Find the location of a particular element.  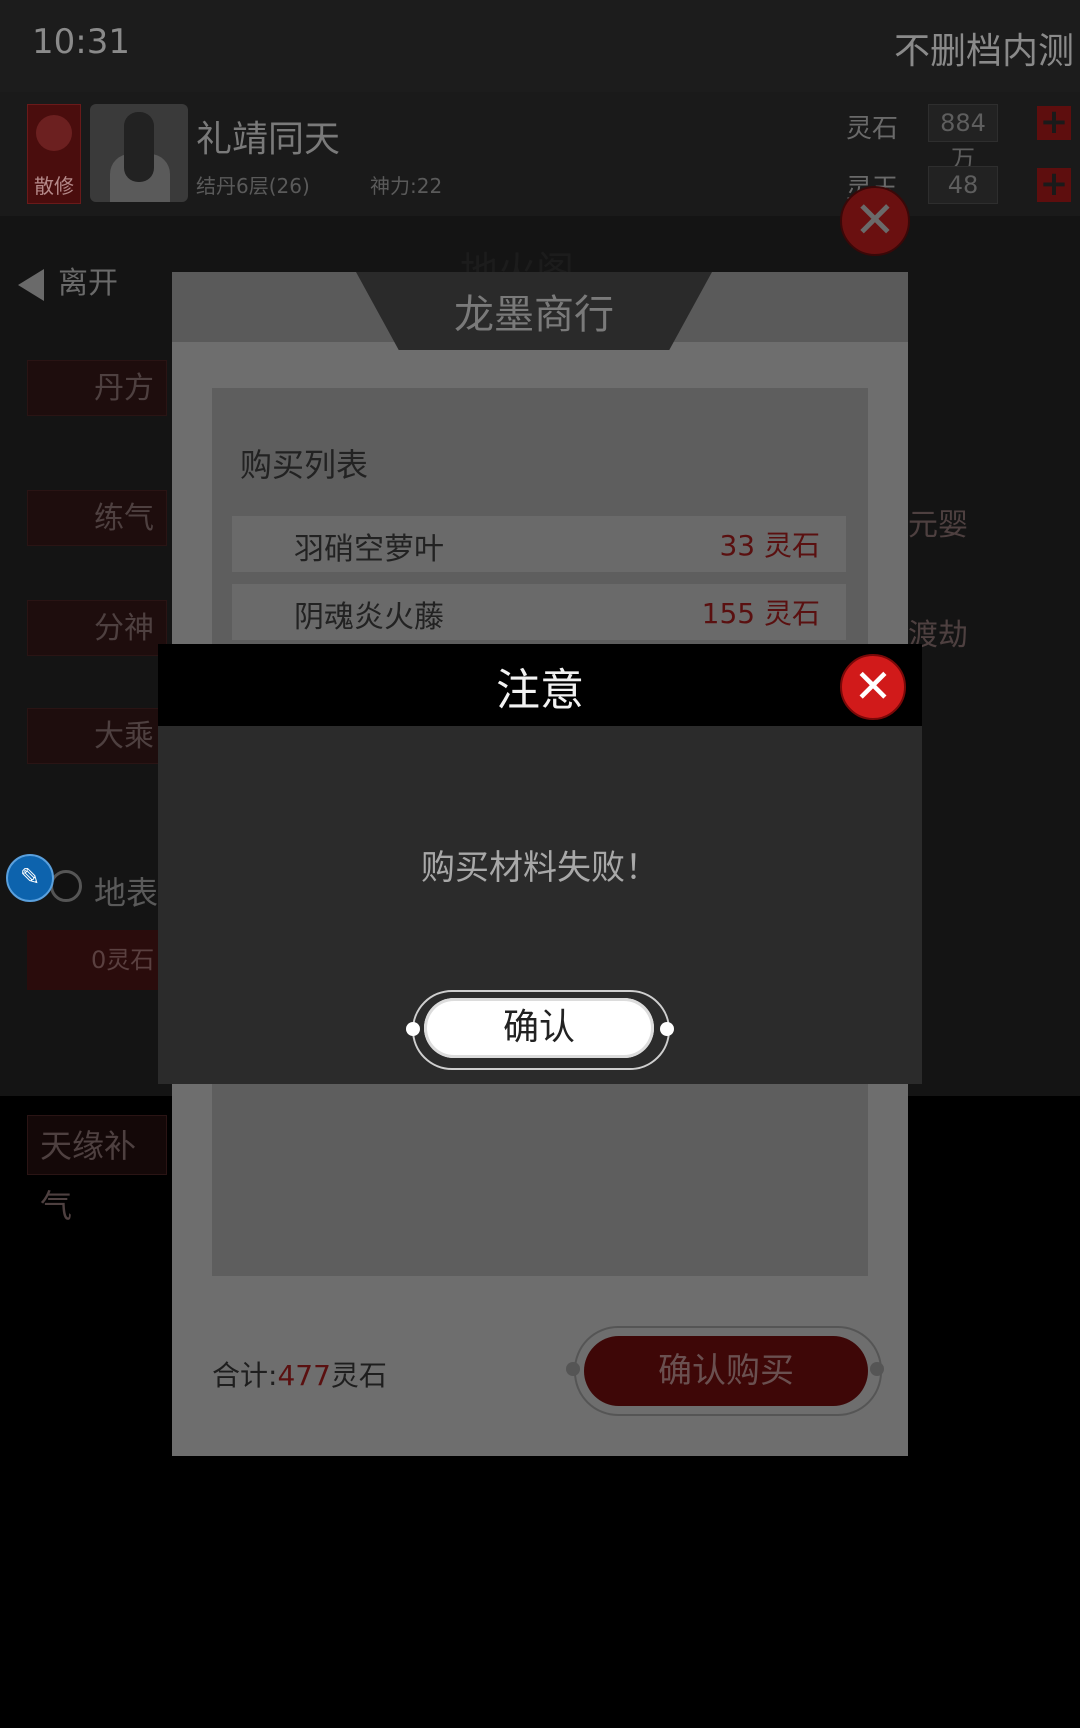

category-tab: 大乘 is located at coordinates (97, 736).